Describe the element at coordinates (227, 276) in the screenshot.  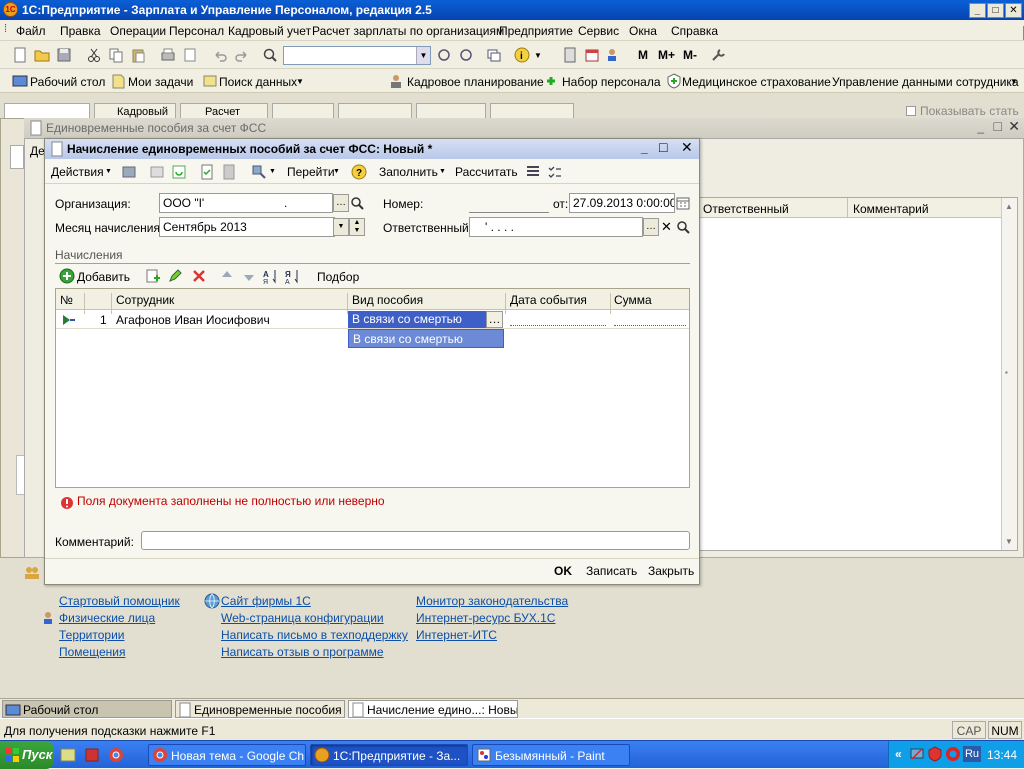
I see `move-up-icon` at that location.